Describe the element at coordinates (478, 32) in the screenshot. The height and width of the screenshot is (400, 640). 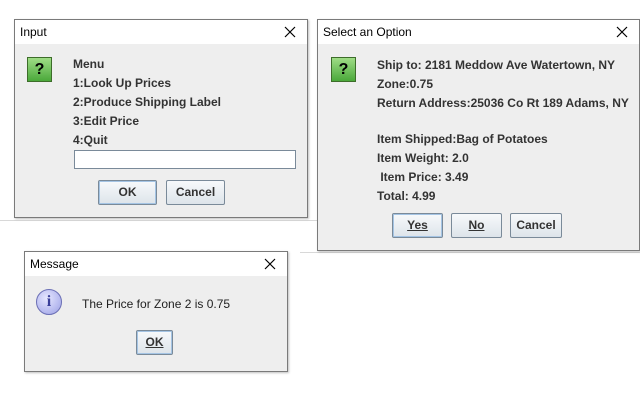
I see `dialog-titlebar: Select an Option` at that location.